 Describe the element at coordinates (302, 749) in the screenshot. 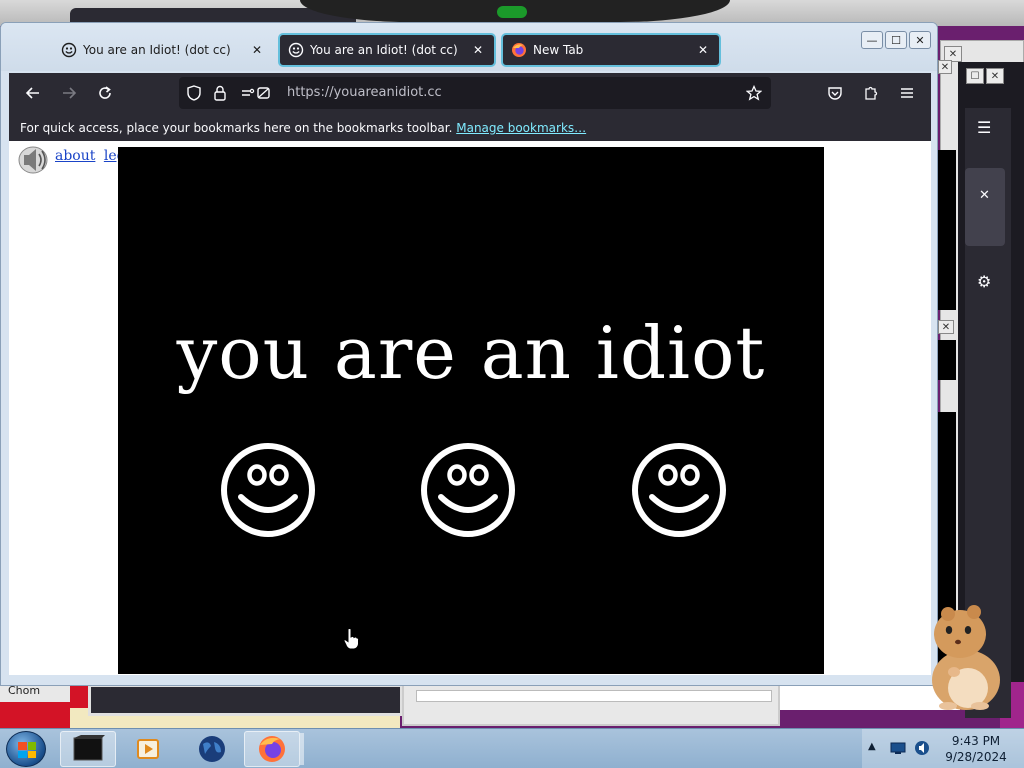

I see `taskbar-separator` at that location.